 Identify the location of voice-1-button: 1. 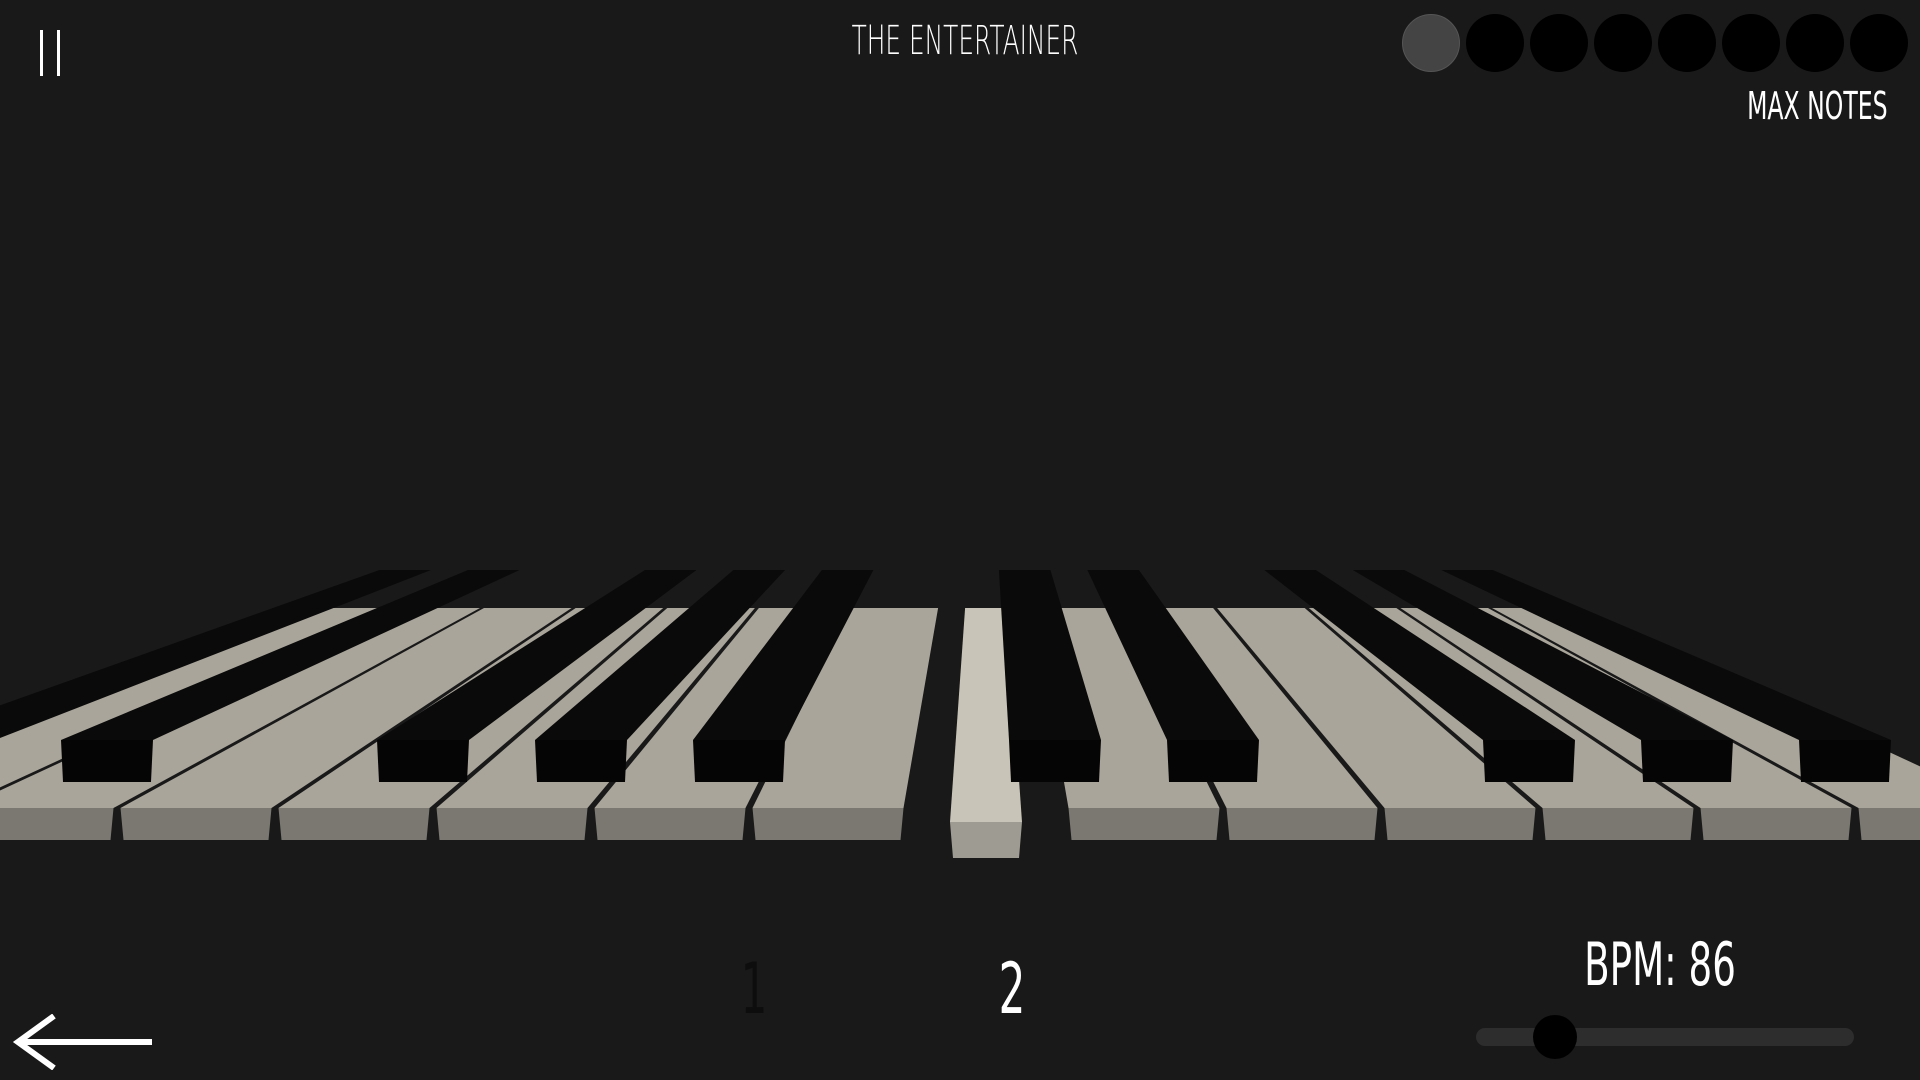
(754, 989).